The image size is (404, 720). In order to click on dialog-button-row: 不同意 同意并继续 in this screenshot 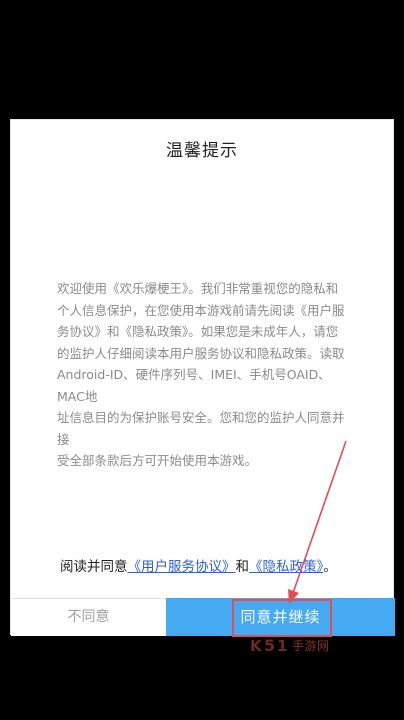, I will do `click(203, 617)`.